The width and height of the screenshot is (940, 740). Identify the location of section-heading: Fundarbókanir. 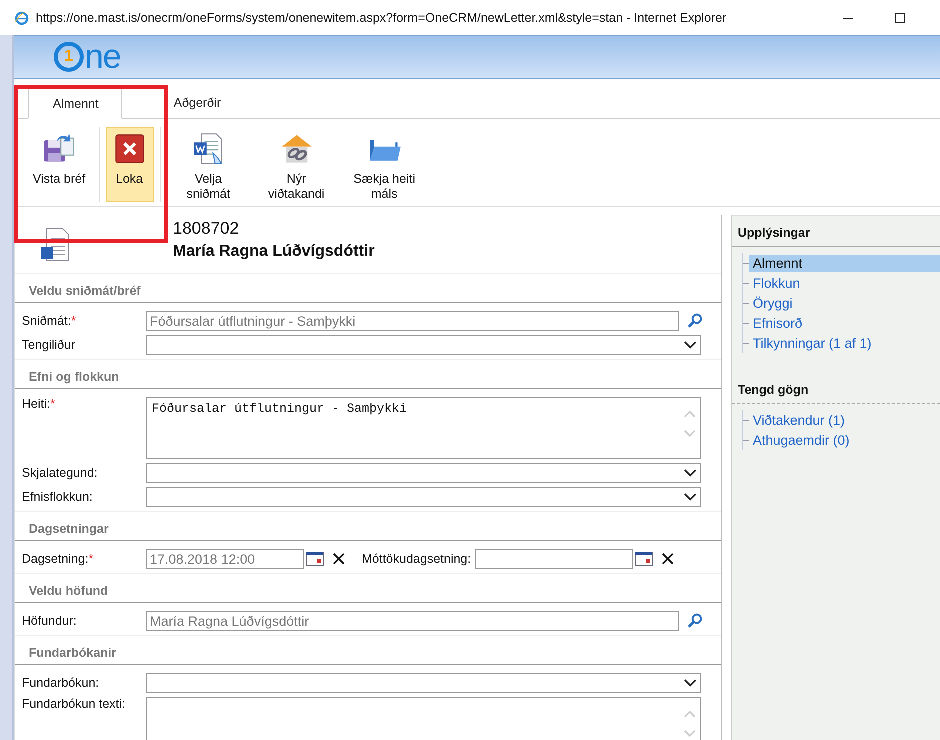
(73, 653).